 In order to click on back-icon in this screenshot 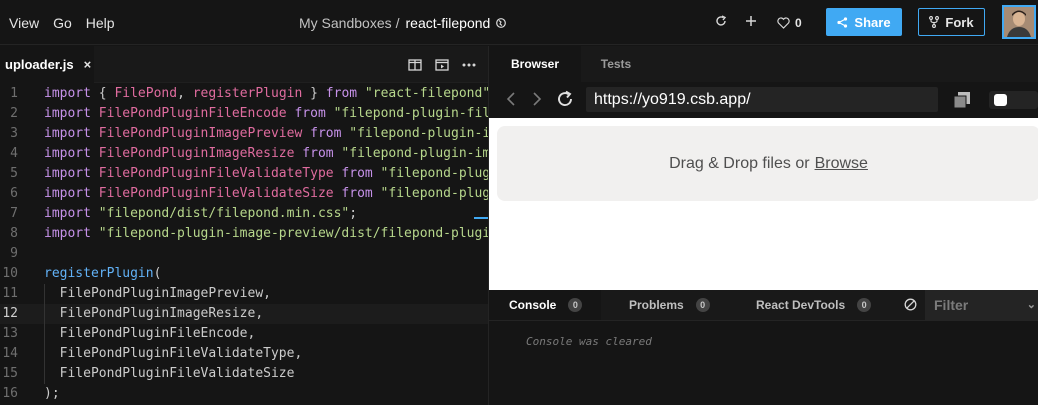, I will do `click(511, 101)`.